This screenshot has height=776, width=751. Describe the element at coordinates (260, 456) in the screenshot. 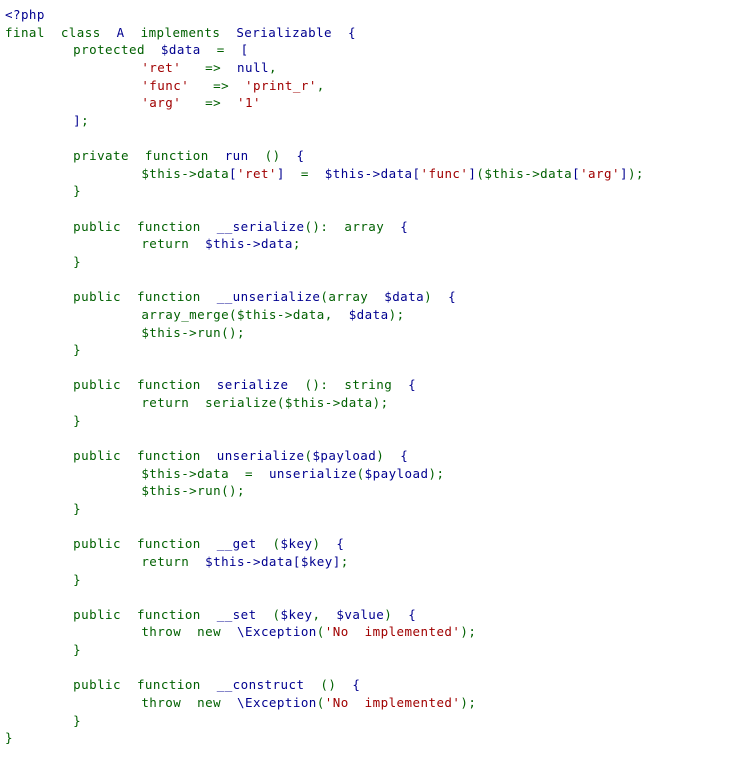

I see `code-token-name: unserialize` at that location.